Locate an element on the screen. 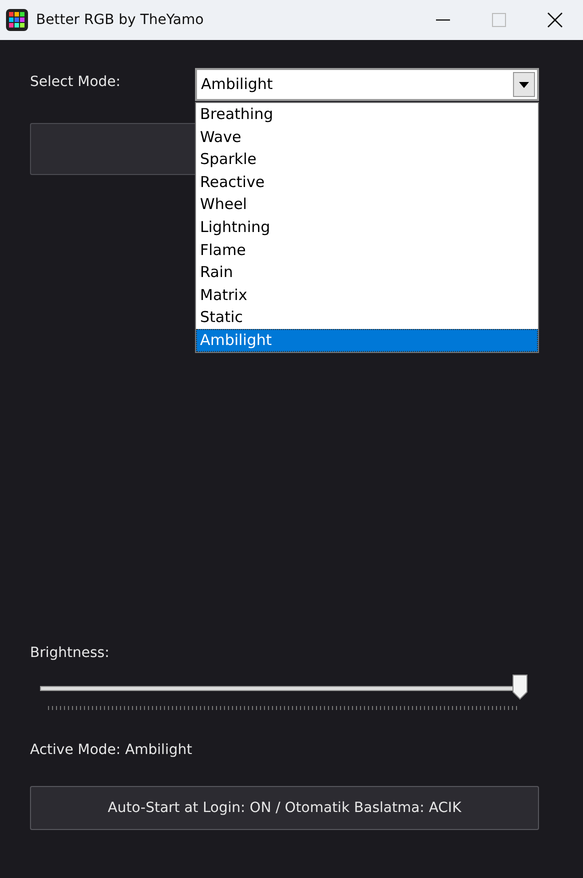 This screenshot has width=583, height=878. dropdown-option: Breathing is located at coordinates (367, 114).